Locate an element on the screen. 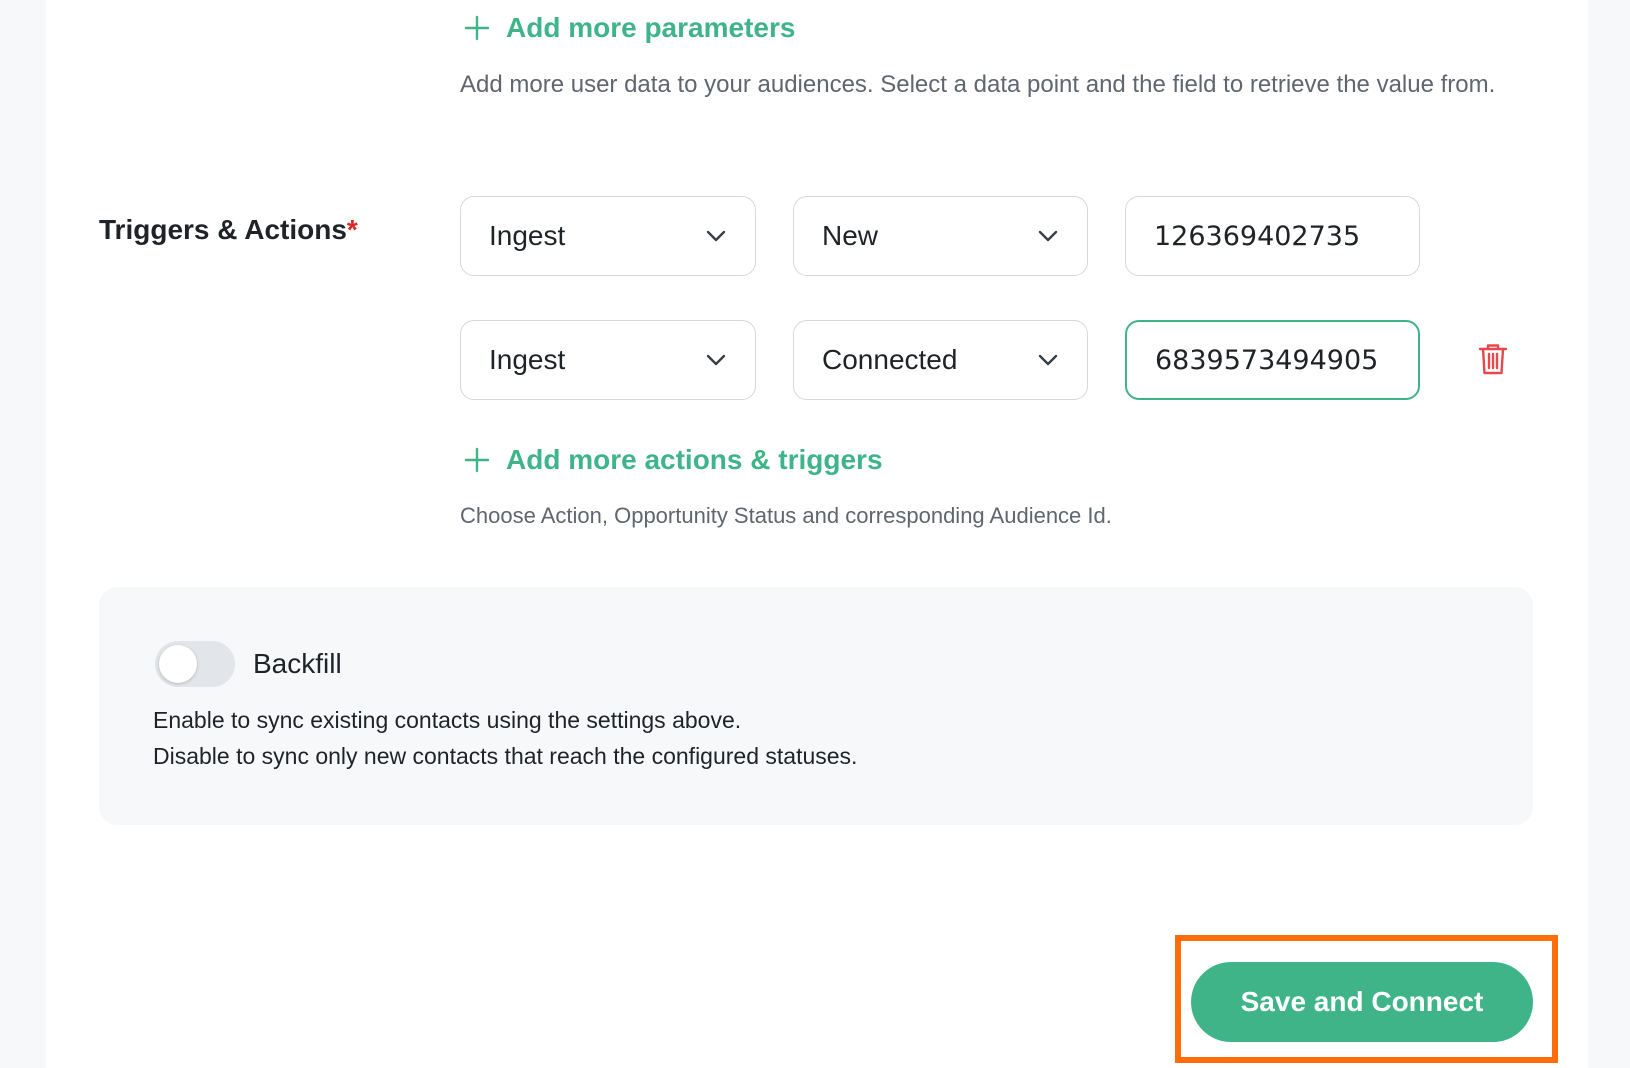 The width and height of the screenshot is (1630, 1068). add-actions-triggers-link: Add more actions & triggers is located at coordinates (673, 460).